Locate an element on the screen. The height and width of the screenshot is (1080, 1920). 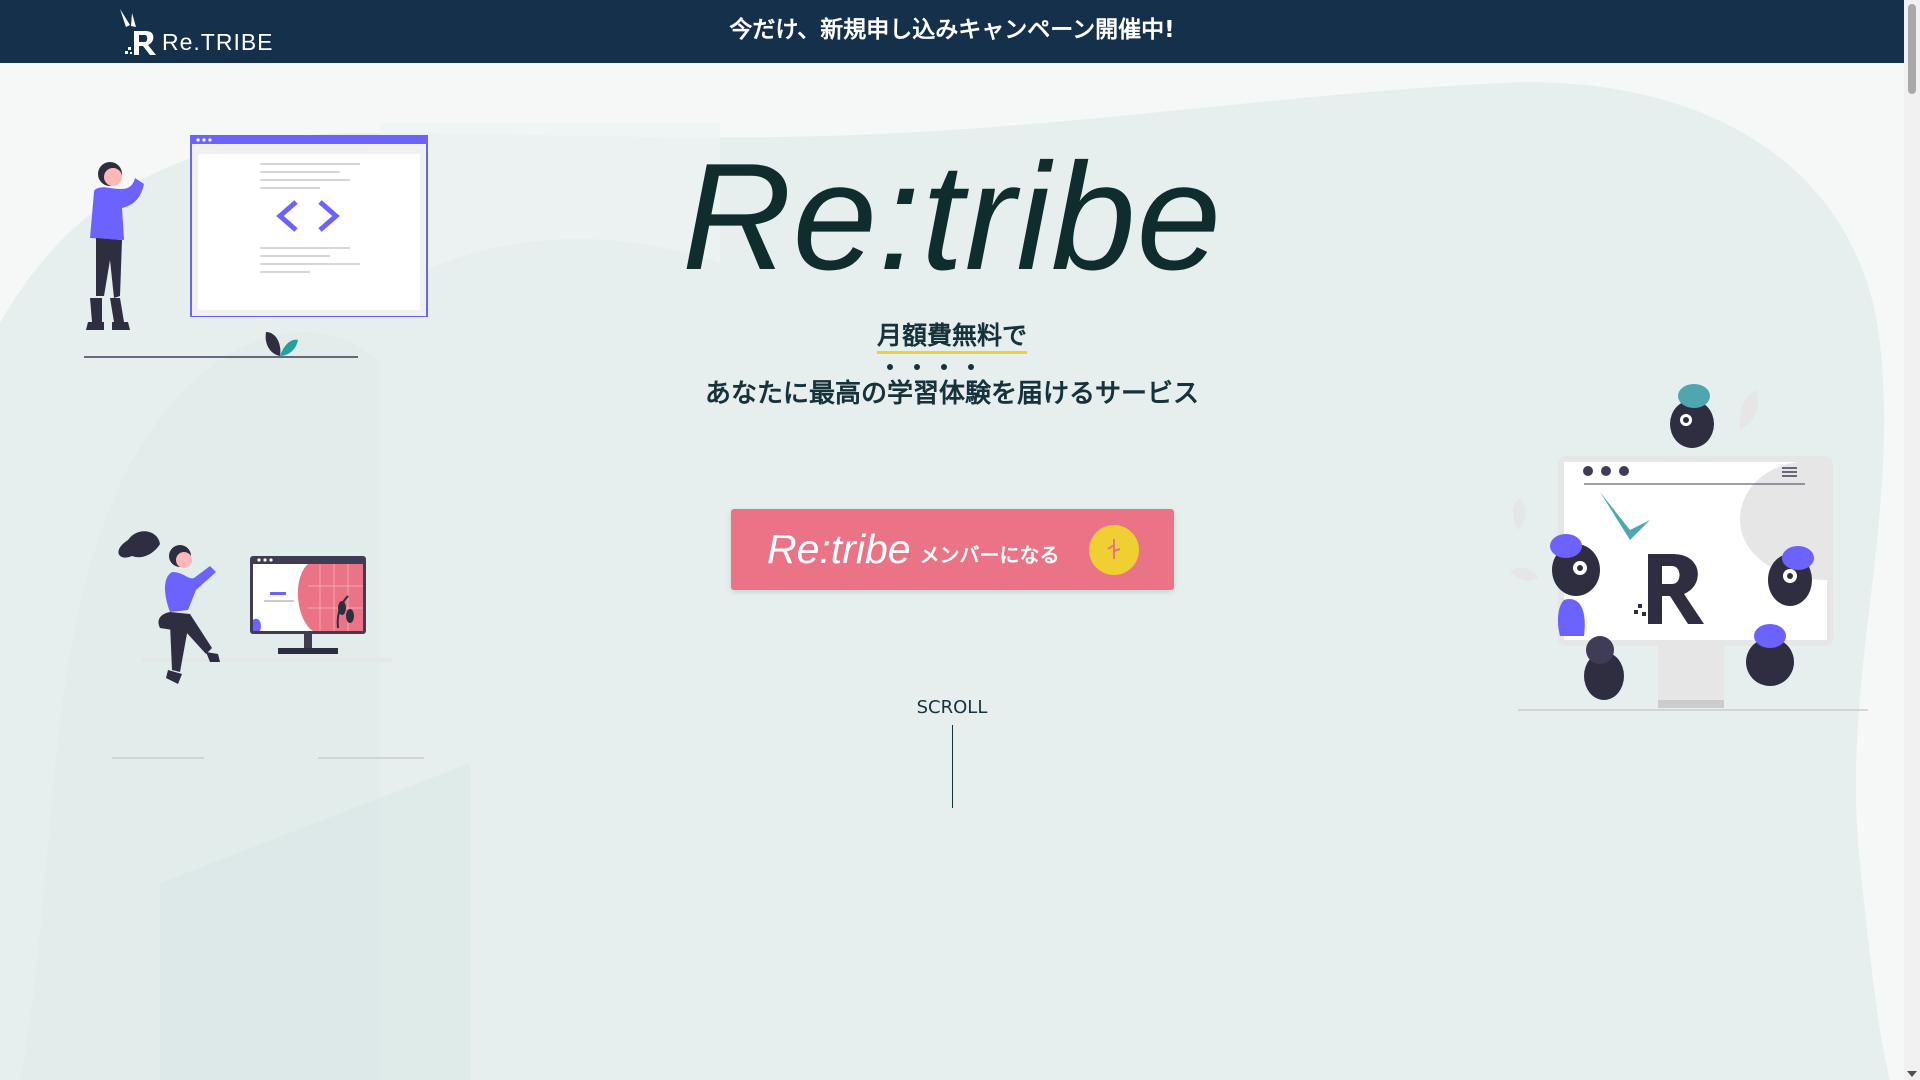
hero-brand-title: Re:tribe is located at coordinates (952, 217).